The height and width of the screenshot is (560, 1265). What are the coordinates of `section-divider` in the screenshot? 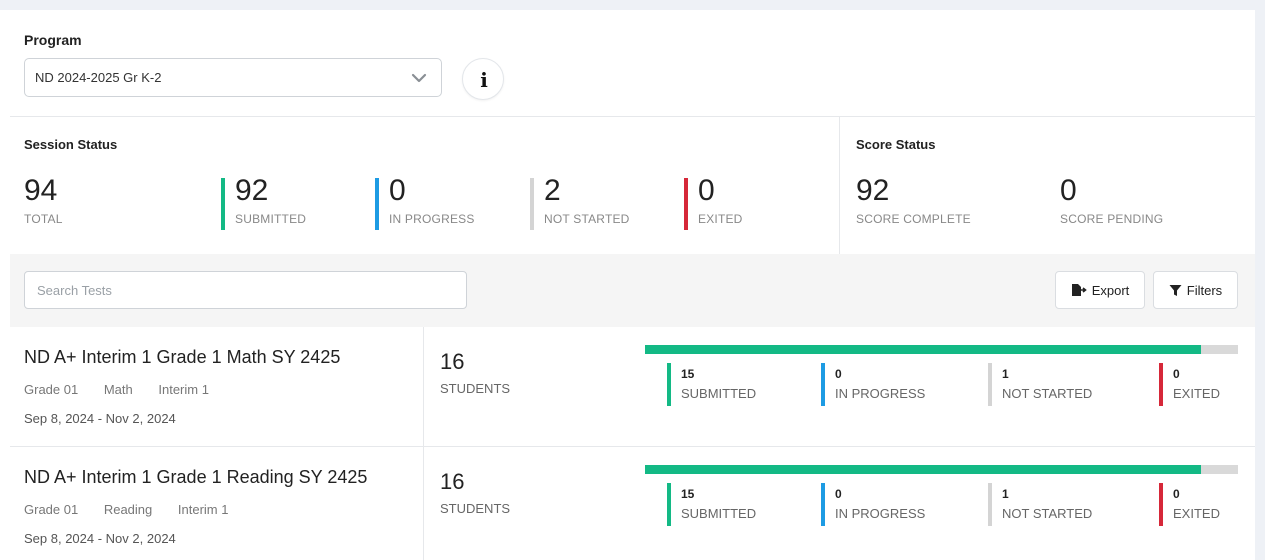 It's located at (632, 116).